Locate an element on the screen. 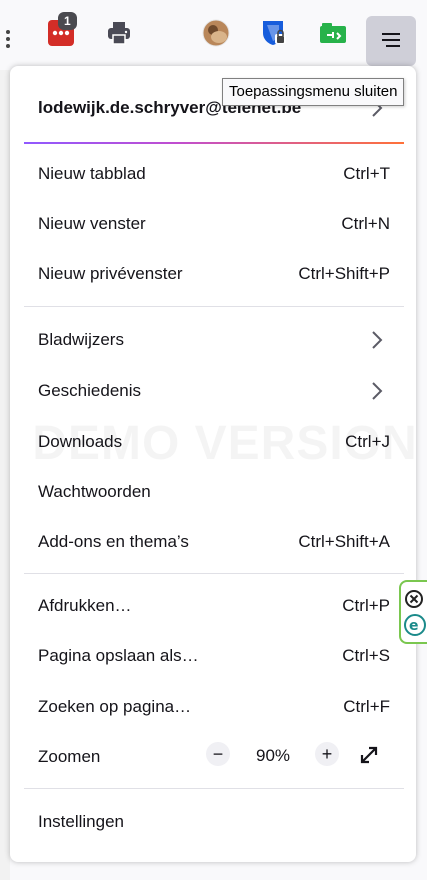  menu-item-downloads: Downloads Ctrl+J is located at coordinates (213, 442).